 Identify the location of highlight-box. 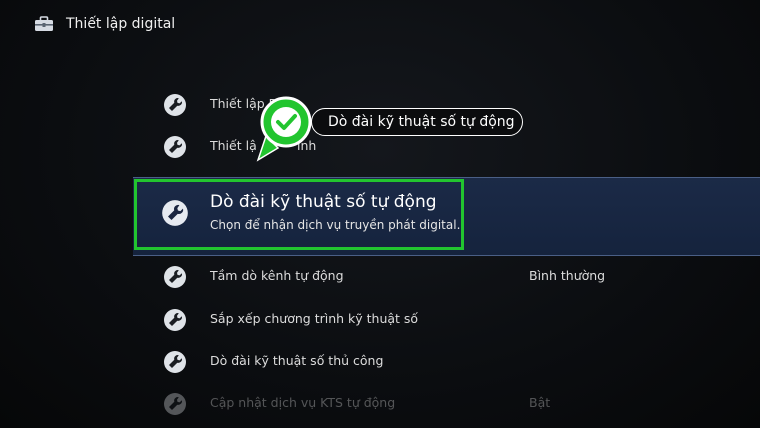
(299, 214).